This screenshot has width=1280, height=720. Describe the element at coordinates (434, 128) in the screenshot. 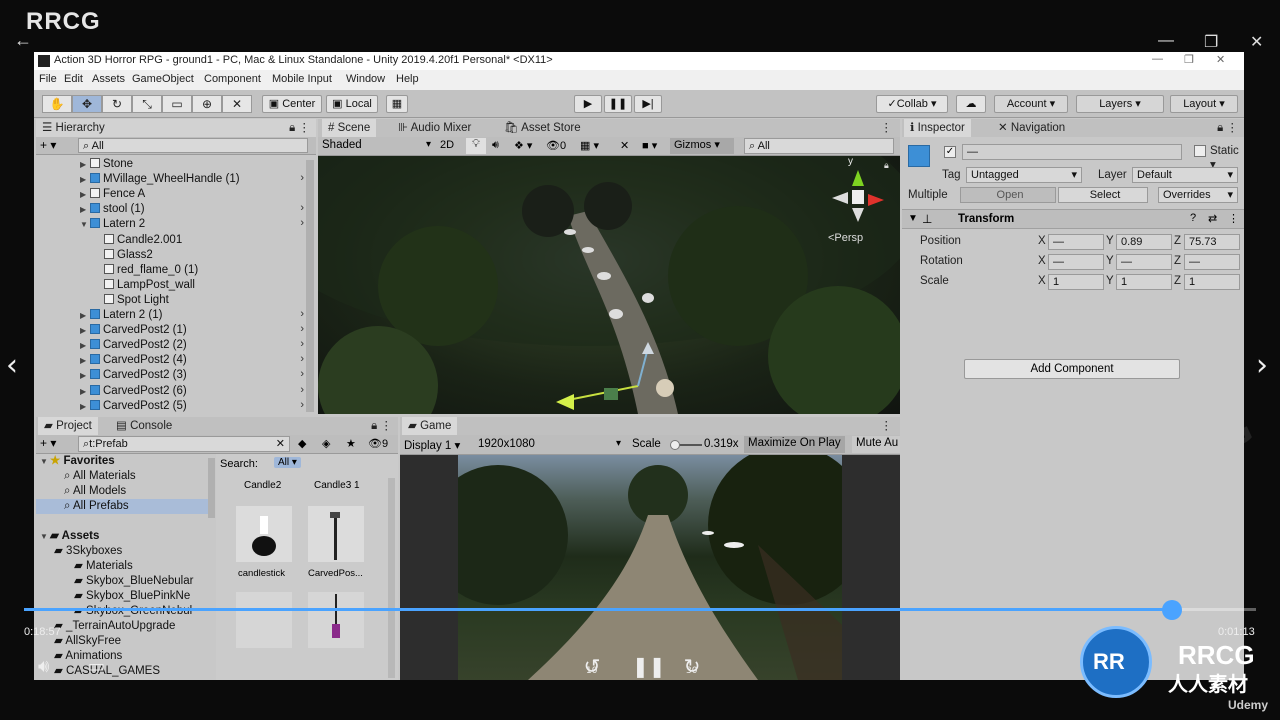

I see `tab-audio-mixer: ⊪ Audio Mixer` at that location.